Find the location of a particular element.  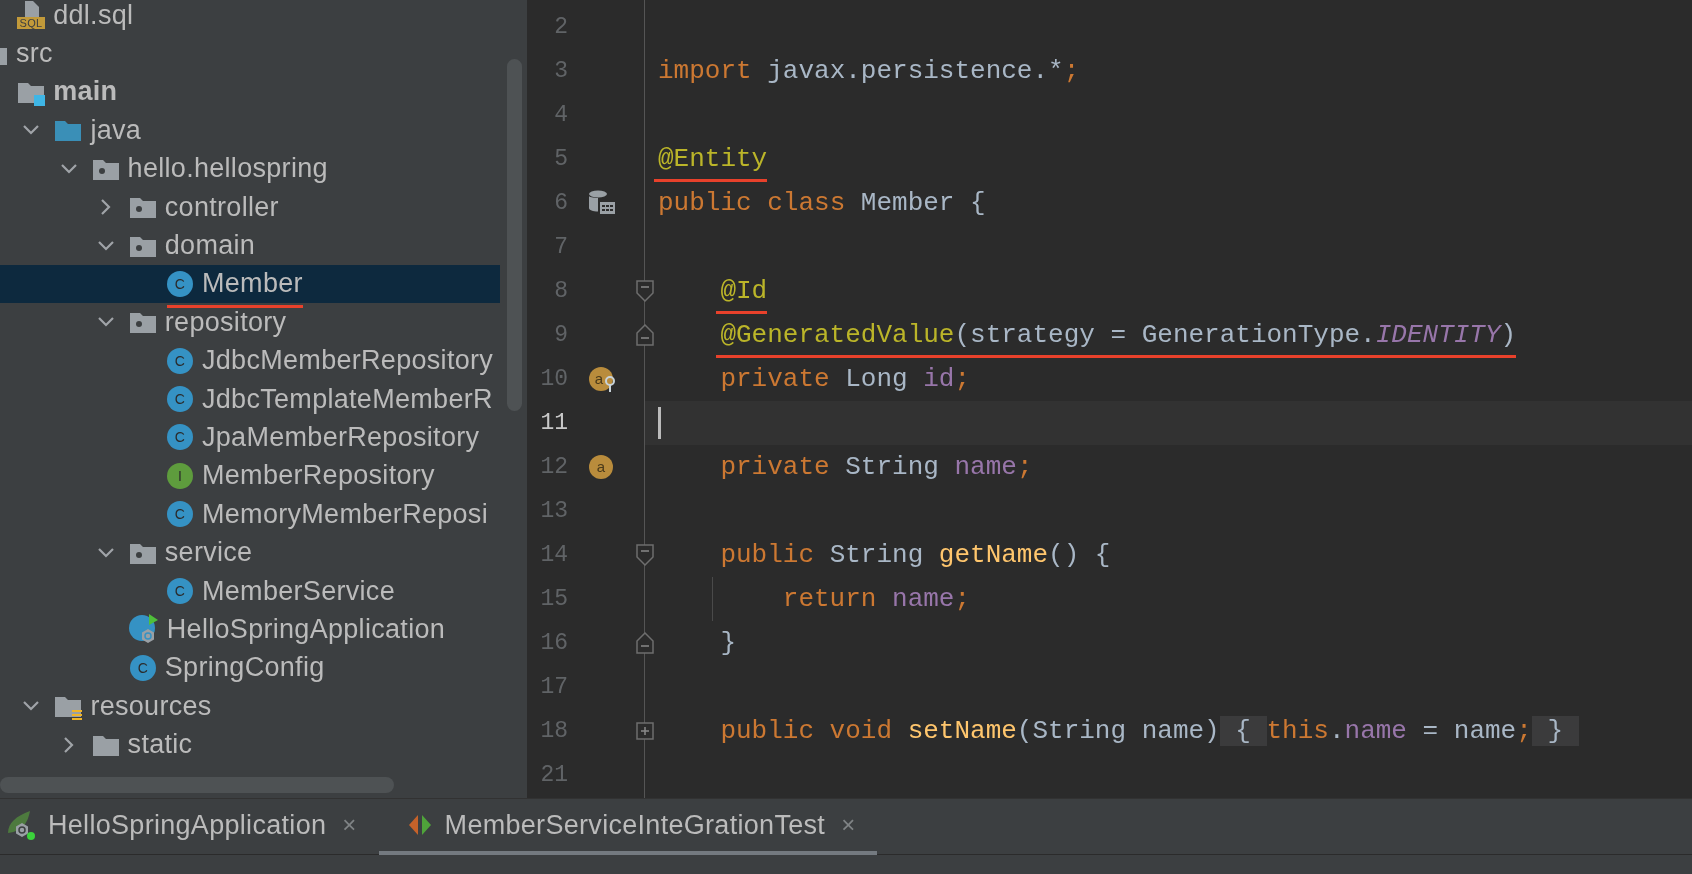

code-line: public class Member { is located at coordinates (822, 203).